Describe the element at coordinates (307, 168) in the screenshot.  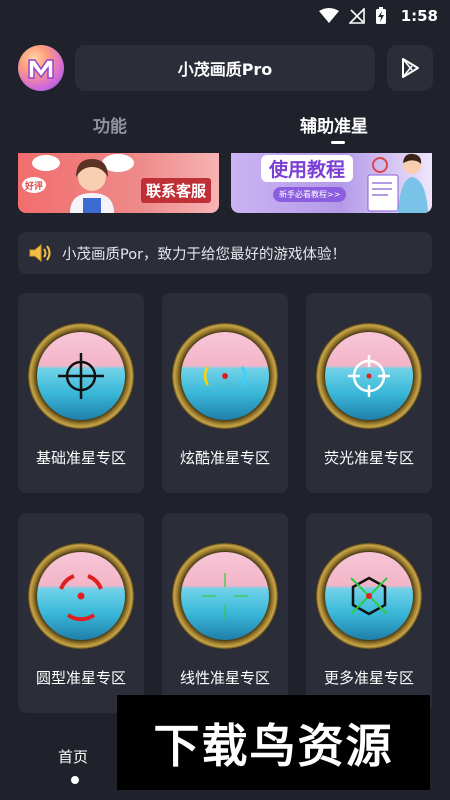
I see `tutorial-label: 使用教程` at that location.